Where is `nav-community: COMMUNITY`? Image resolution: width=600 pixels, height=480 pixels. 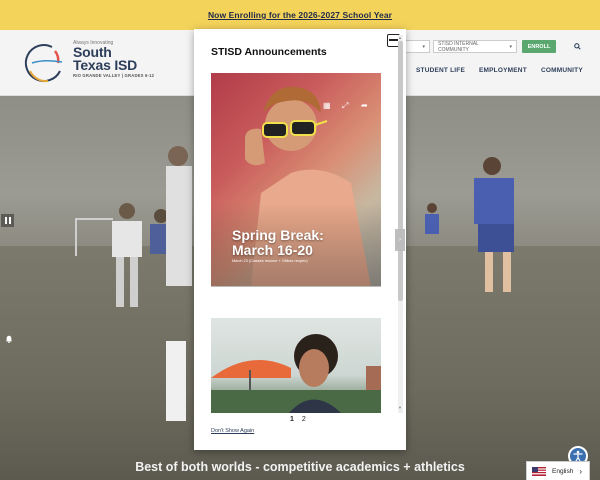 nav-community: COMMUNITY is located at coordinates (562, 70).